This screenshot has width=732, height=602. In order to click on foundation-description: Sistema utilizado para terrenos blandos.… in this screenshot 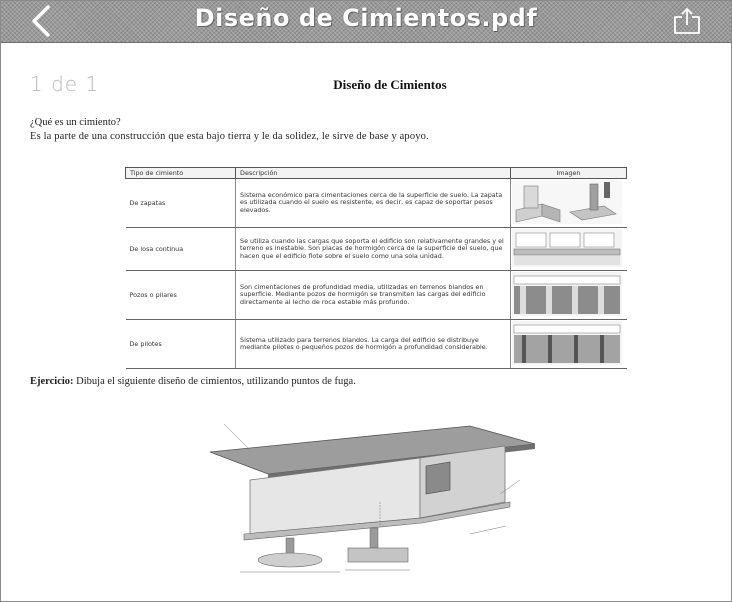, I will do `click(364, 343)`.